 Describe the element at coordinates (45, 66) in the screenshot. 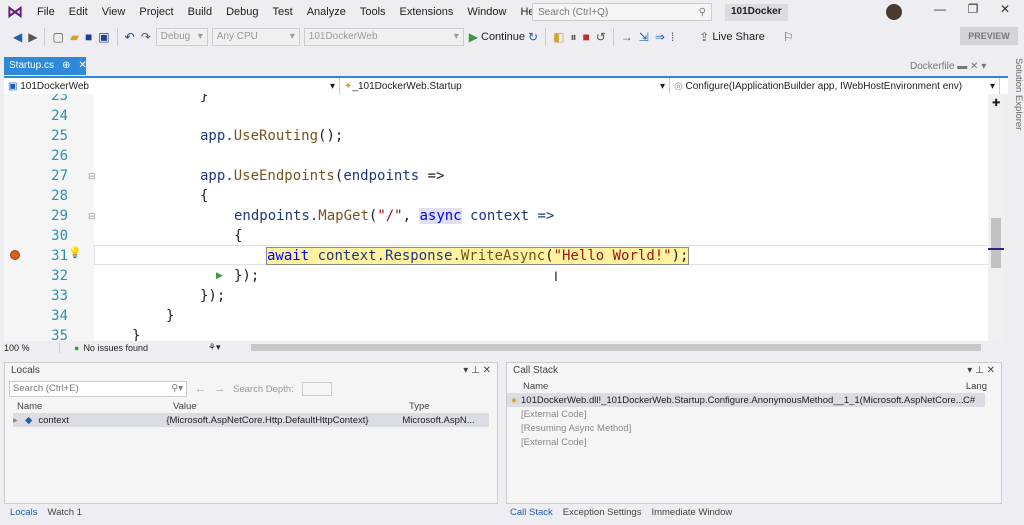

I see `tab-startup-cs: Startup.cs ⊕ ✕` at that location.